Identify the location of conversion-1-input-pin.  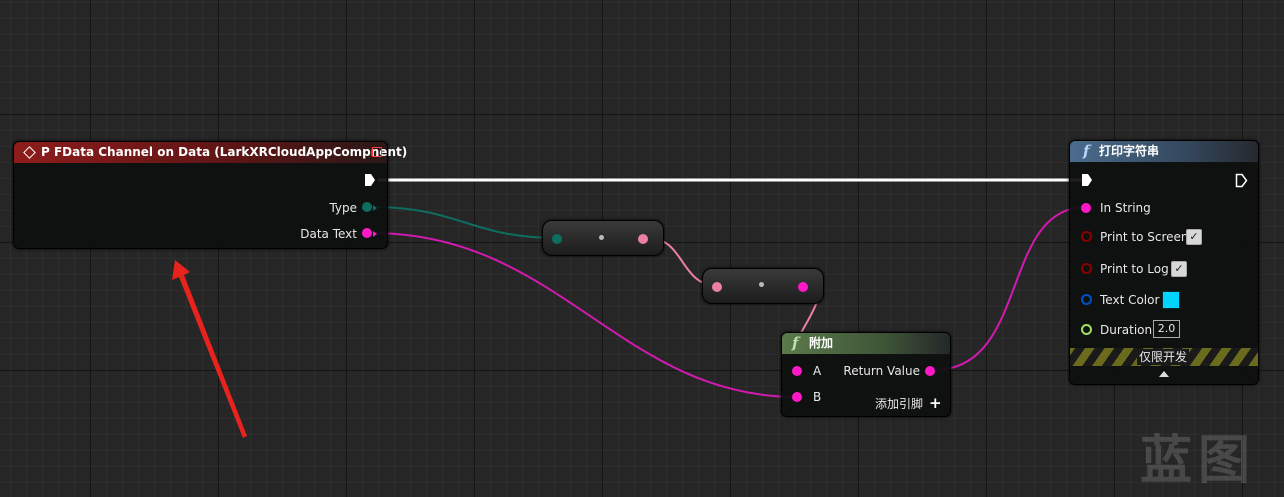
(557, 239).